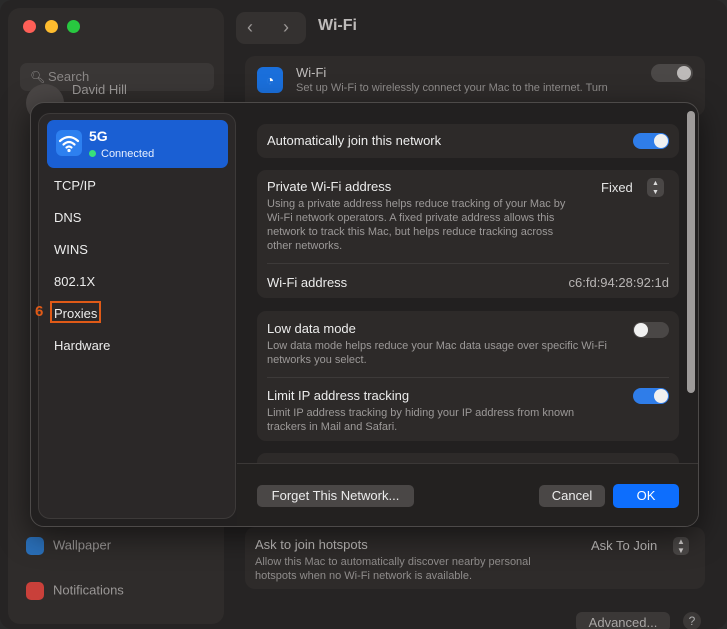  I want to click on private-address-label: Private Wi-Fi address, so click(329, 186).